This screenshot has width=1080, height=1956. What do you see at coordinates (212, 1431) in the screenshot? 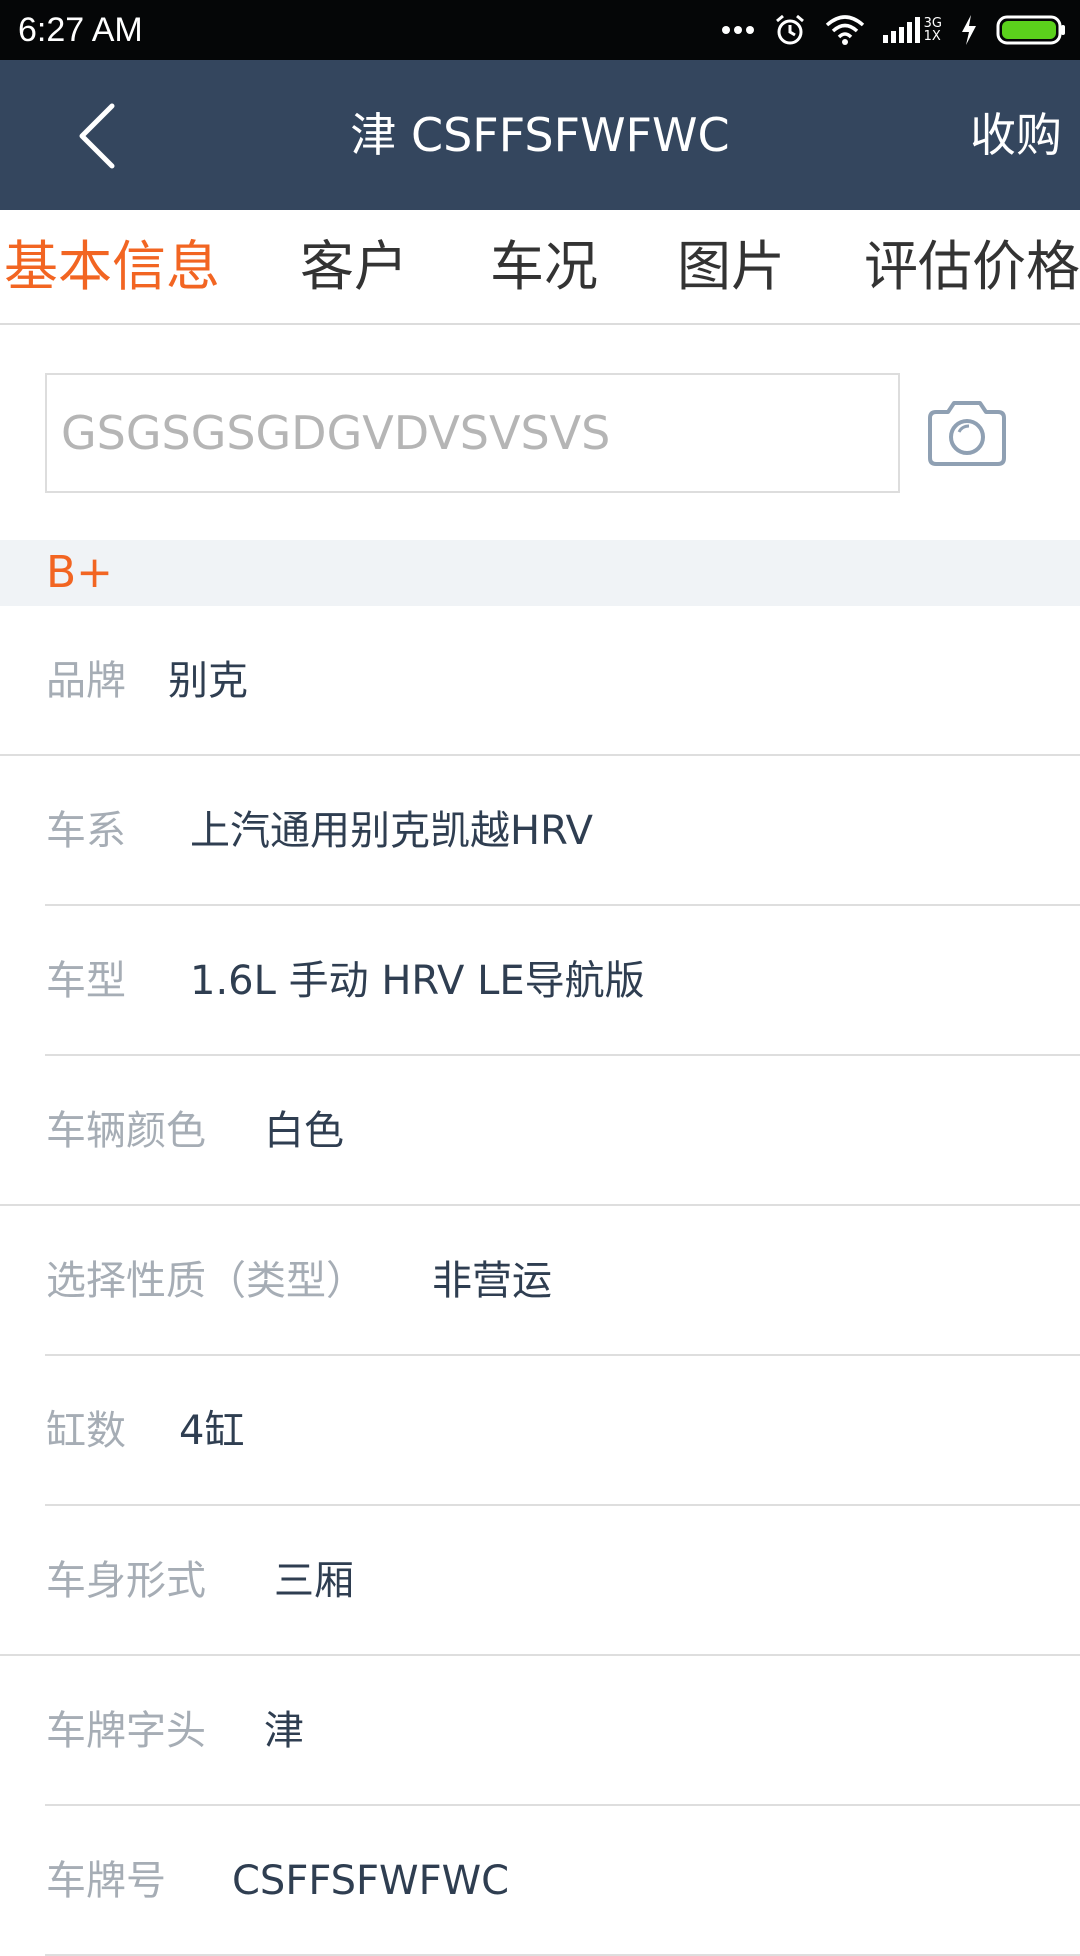
I see `field-value: 4缸` at bounding box center [212, 1431].